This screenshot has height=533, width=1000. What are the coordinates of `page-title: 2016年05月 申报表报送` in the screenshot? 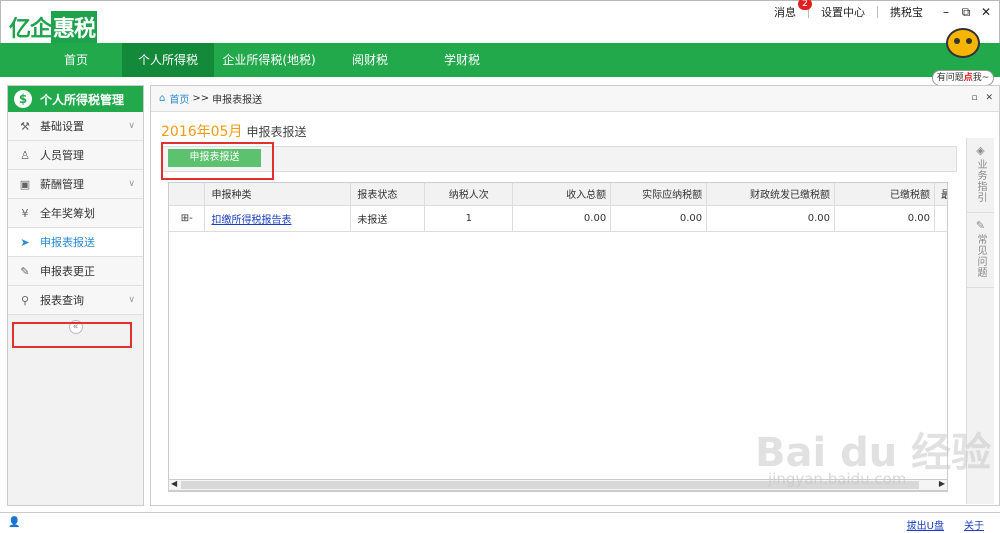 It's located at (233, 131).